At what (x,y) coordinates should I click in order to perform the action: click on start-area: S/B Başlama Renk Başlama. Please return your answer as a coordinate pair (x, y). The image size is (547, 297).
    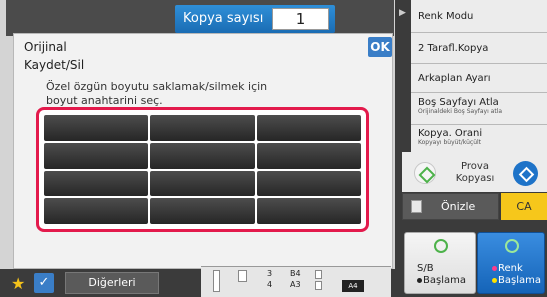
    Looking at the image, I should click on (471, 258).